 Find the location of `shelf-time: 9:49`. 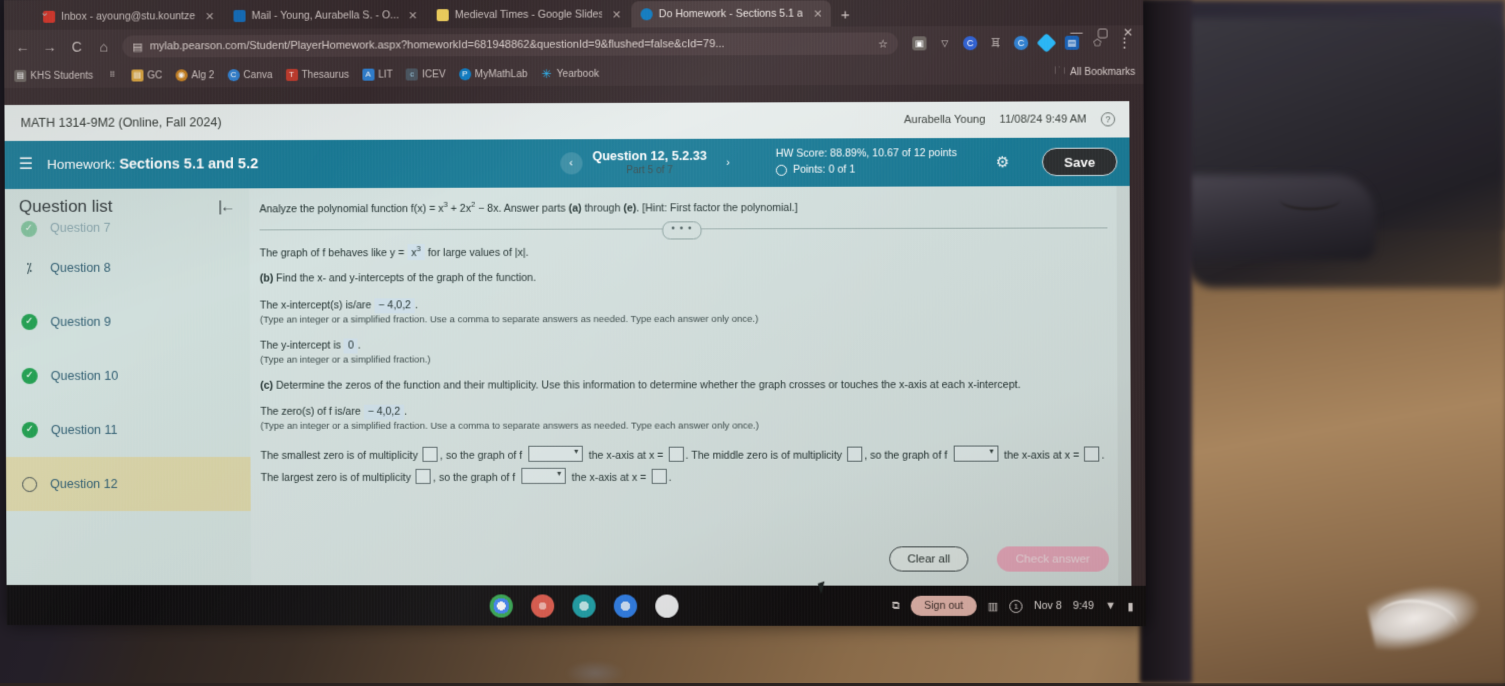

shelf-time: 9:49 is located at coordinates (1083, 606).